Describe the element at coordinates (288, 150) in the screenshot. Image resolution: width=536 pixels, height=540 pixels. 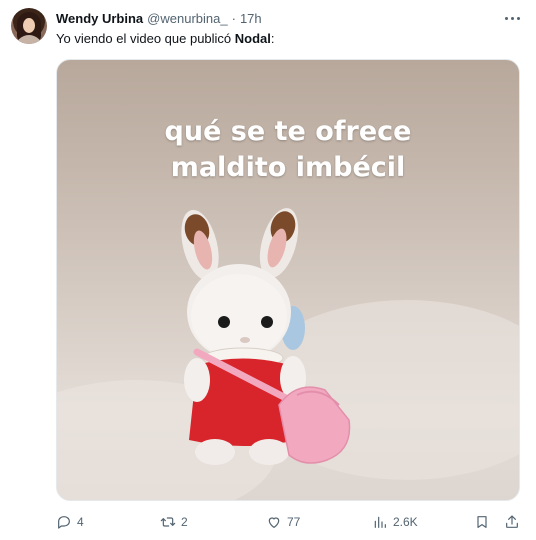
I see `meme-caption: qué se te ofrece maldito imbécil` at that location.